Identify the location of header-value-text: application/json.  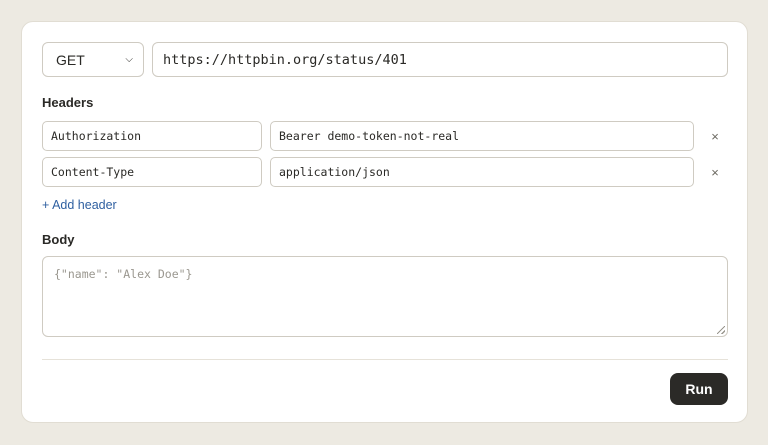
(334, 172).